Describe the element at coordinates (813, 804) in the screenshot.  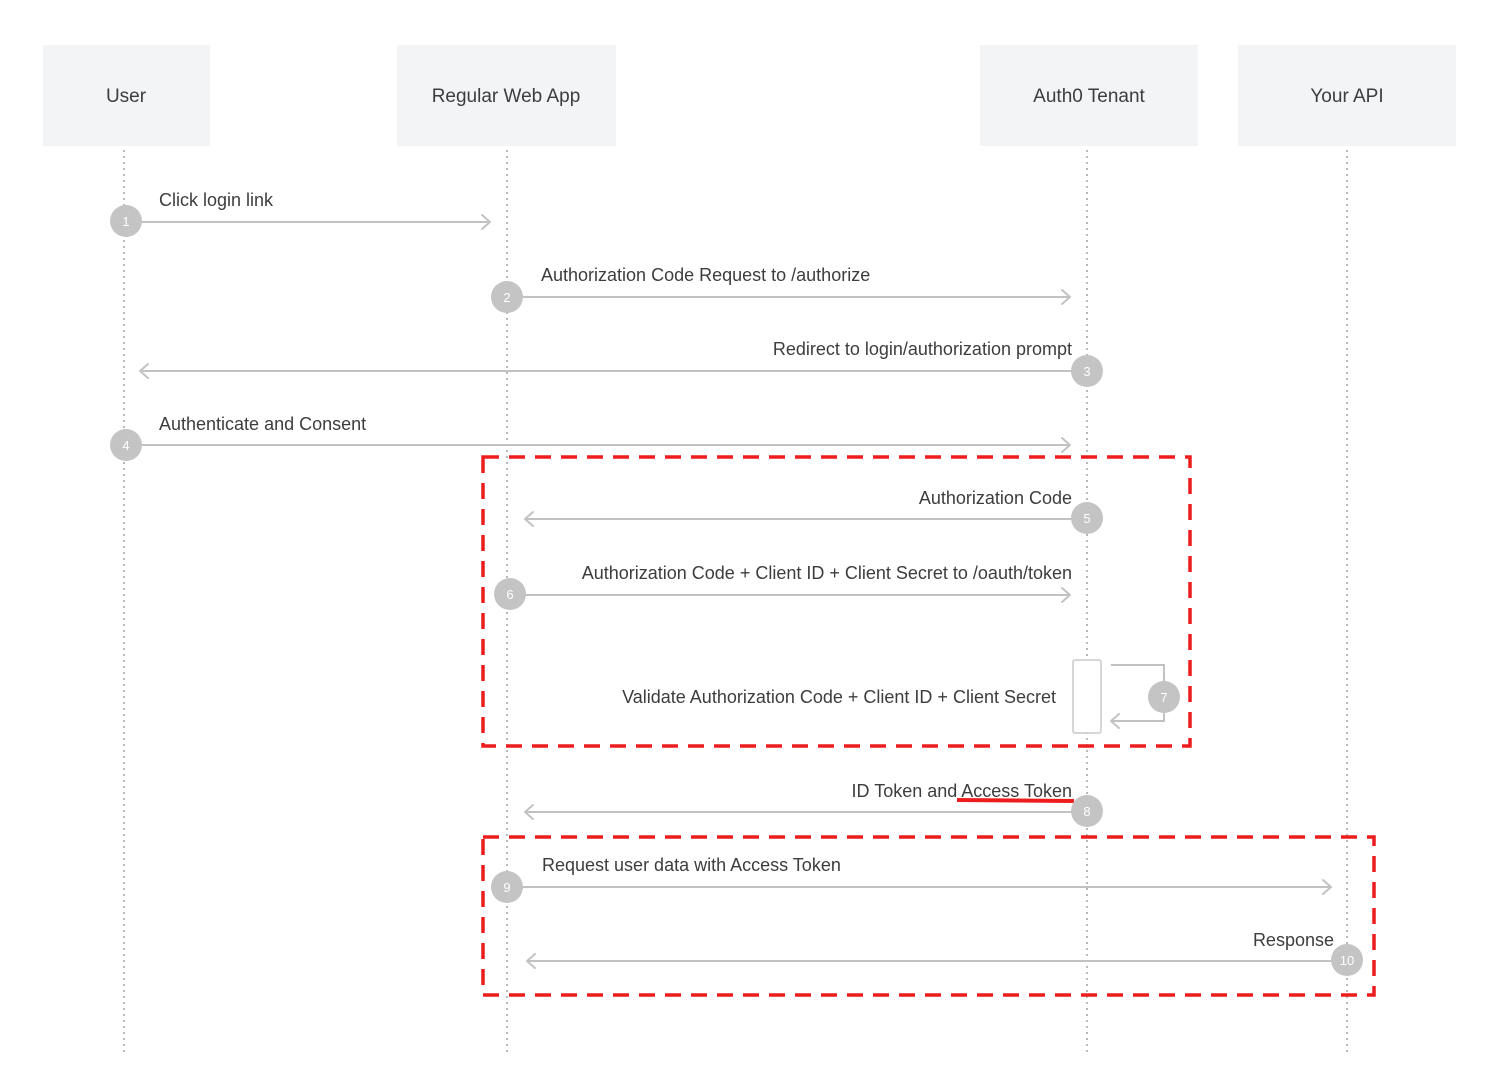
I see `message-8: ID Token and Access Token 8` at that location.